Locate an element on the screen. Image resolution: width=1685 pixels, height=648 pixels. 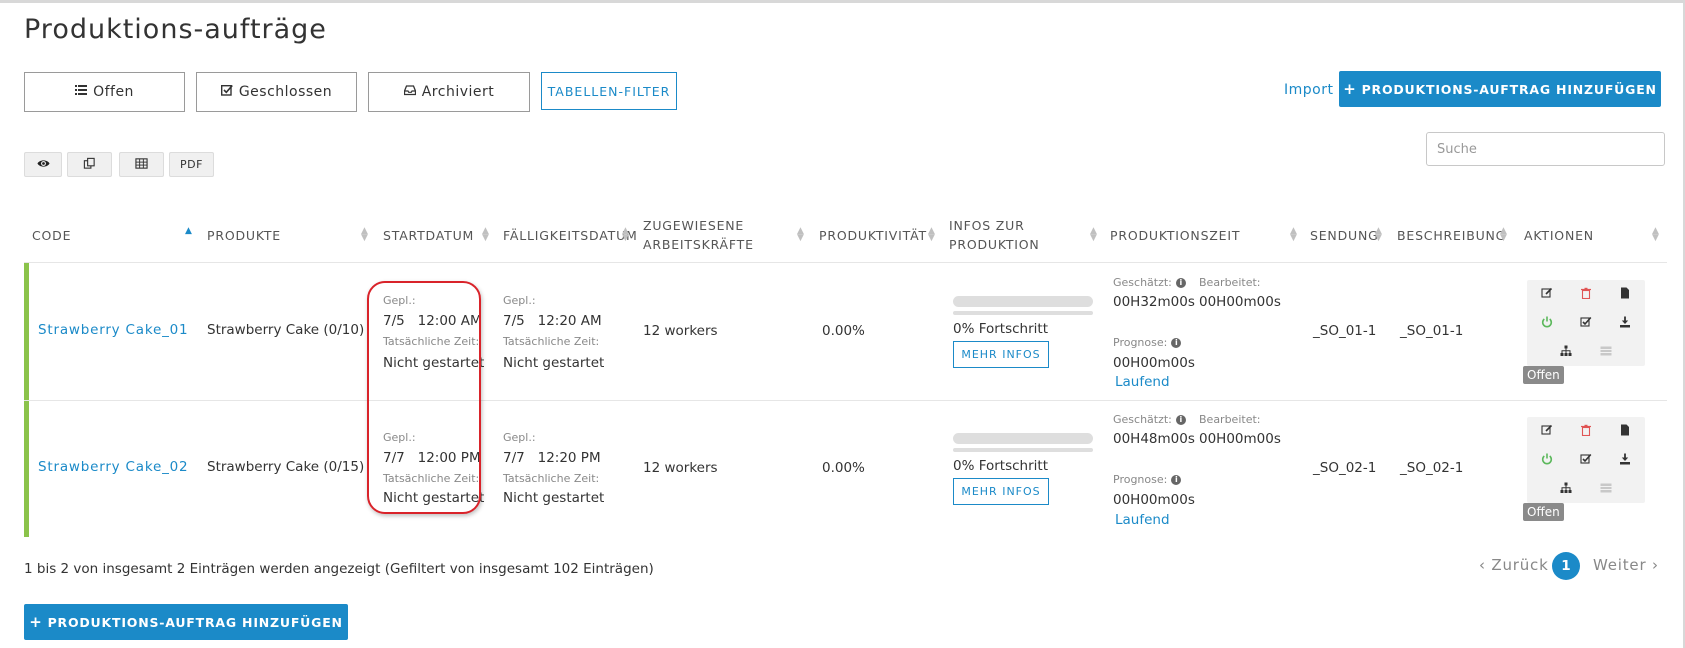
pdf-button: PDF is located at coordinates (191, 164).